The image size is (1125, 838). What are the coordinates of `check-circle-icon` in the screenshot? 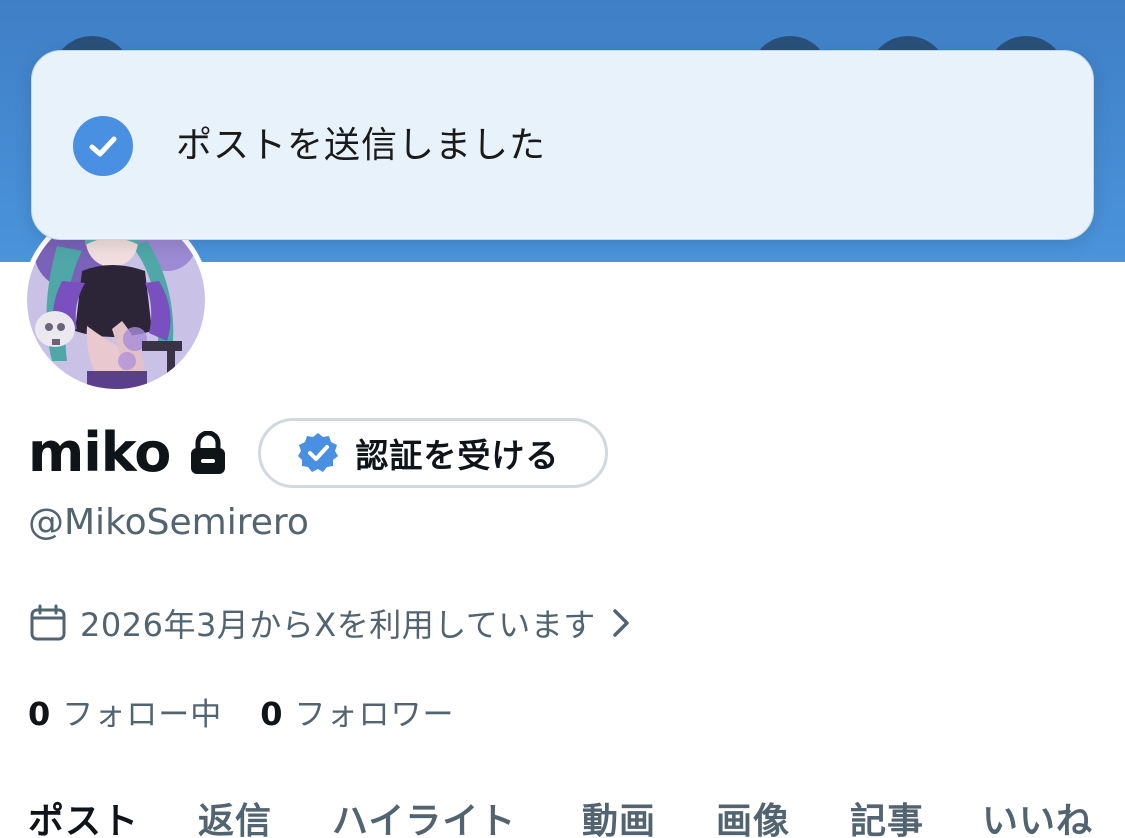 It's located at (103, 146).